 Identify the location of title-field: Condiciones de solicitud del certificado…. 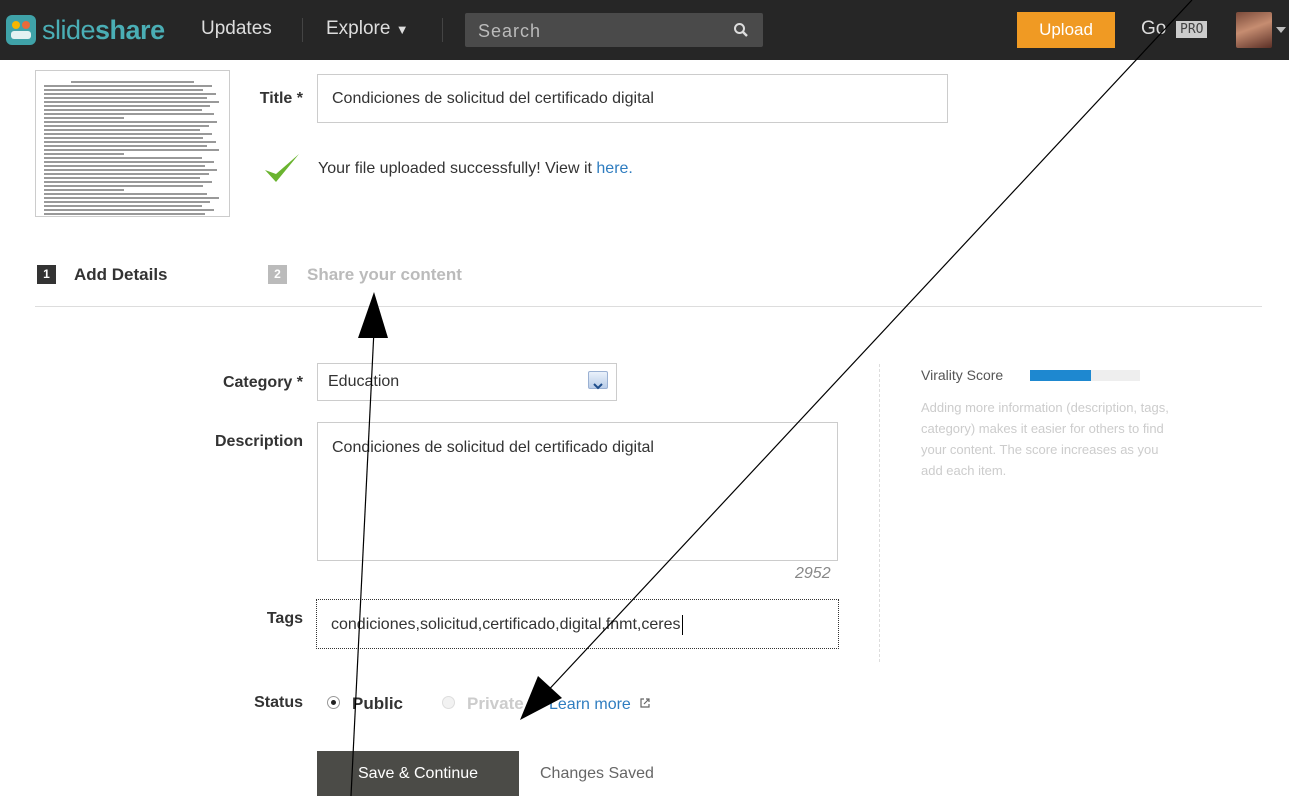
(632, 98).